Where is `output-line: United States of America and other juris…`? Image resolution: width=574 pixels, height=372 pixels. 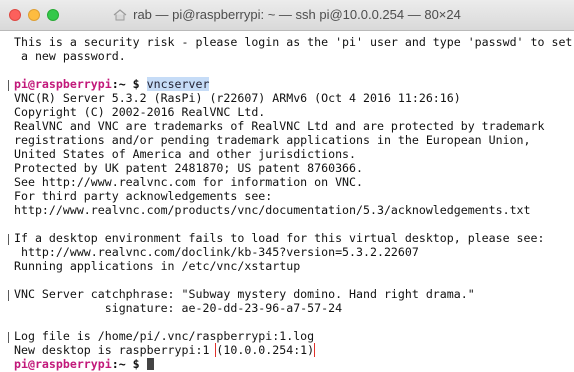 output-line: United States of America and other juris… is located at coordinates (185, 154).